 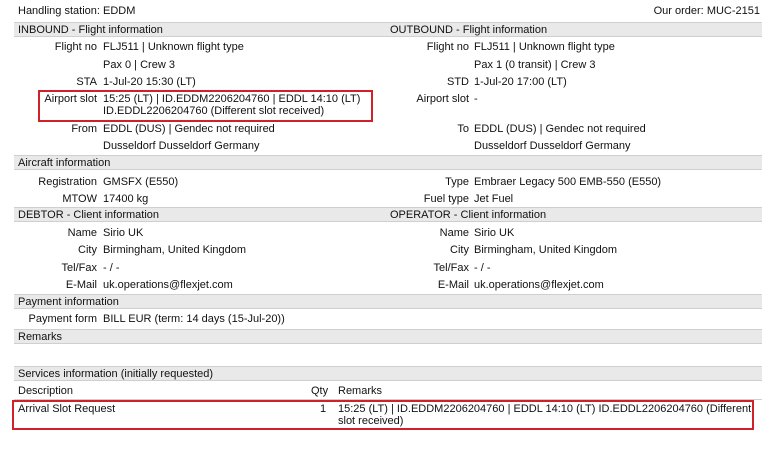 What do you see at coordinates (181, 146) in the screenshot?
I see `inbound-from-city: Dusseldorf Dusseldorf Germany` at bounding box center [181, 146].